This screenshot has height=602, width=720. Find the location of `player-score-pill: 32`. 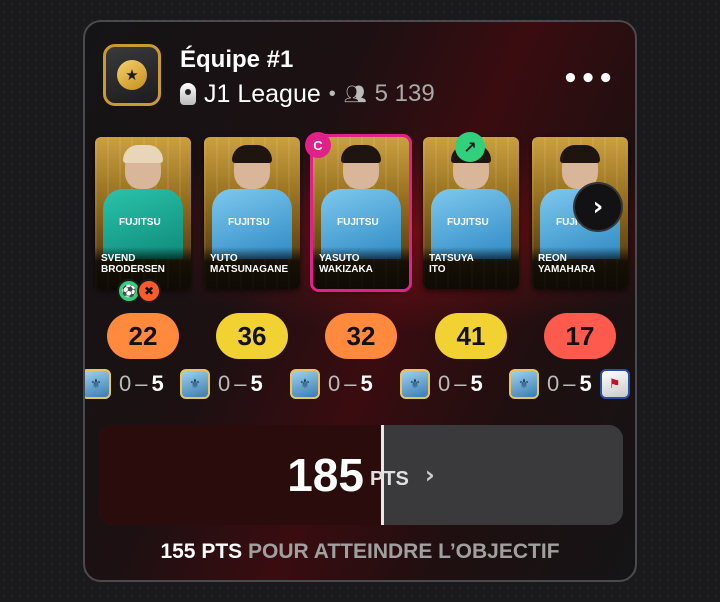

player-score-pill: 32 is located at coordinates (361, 336).